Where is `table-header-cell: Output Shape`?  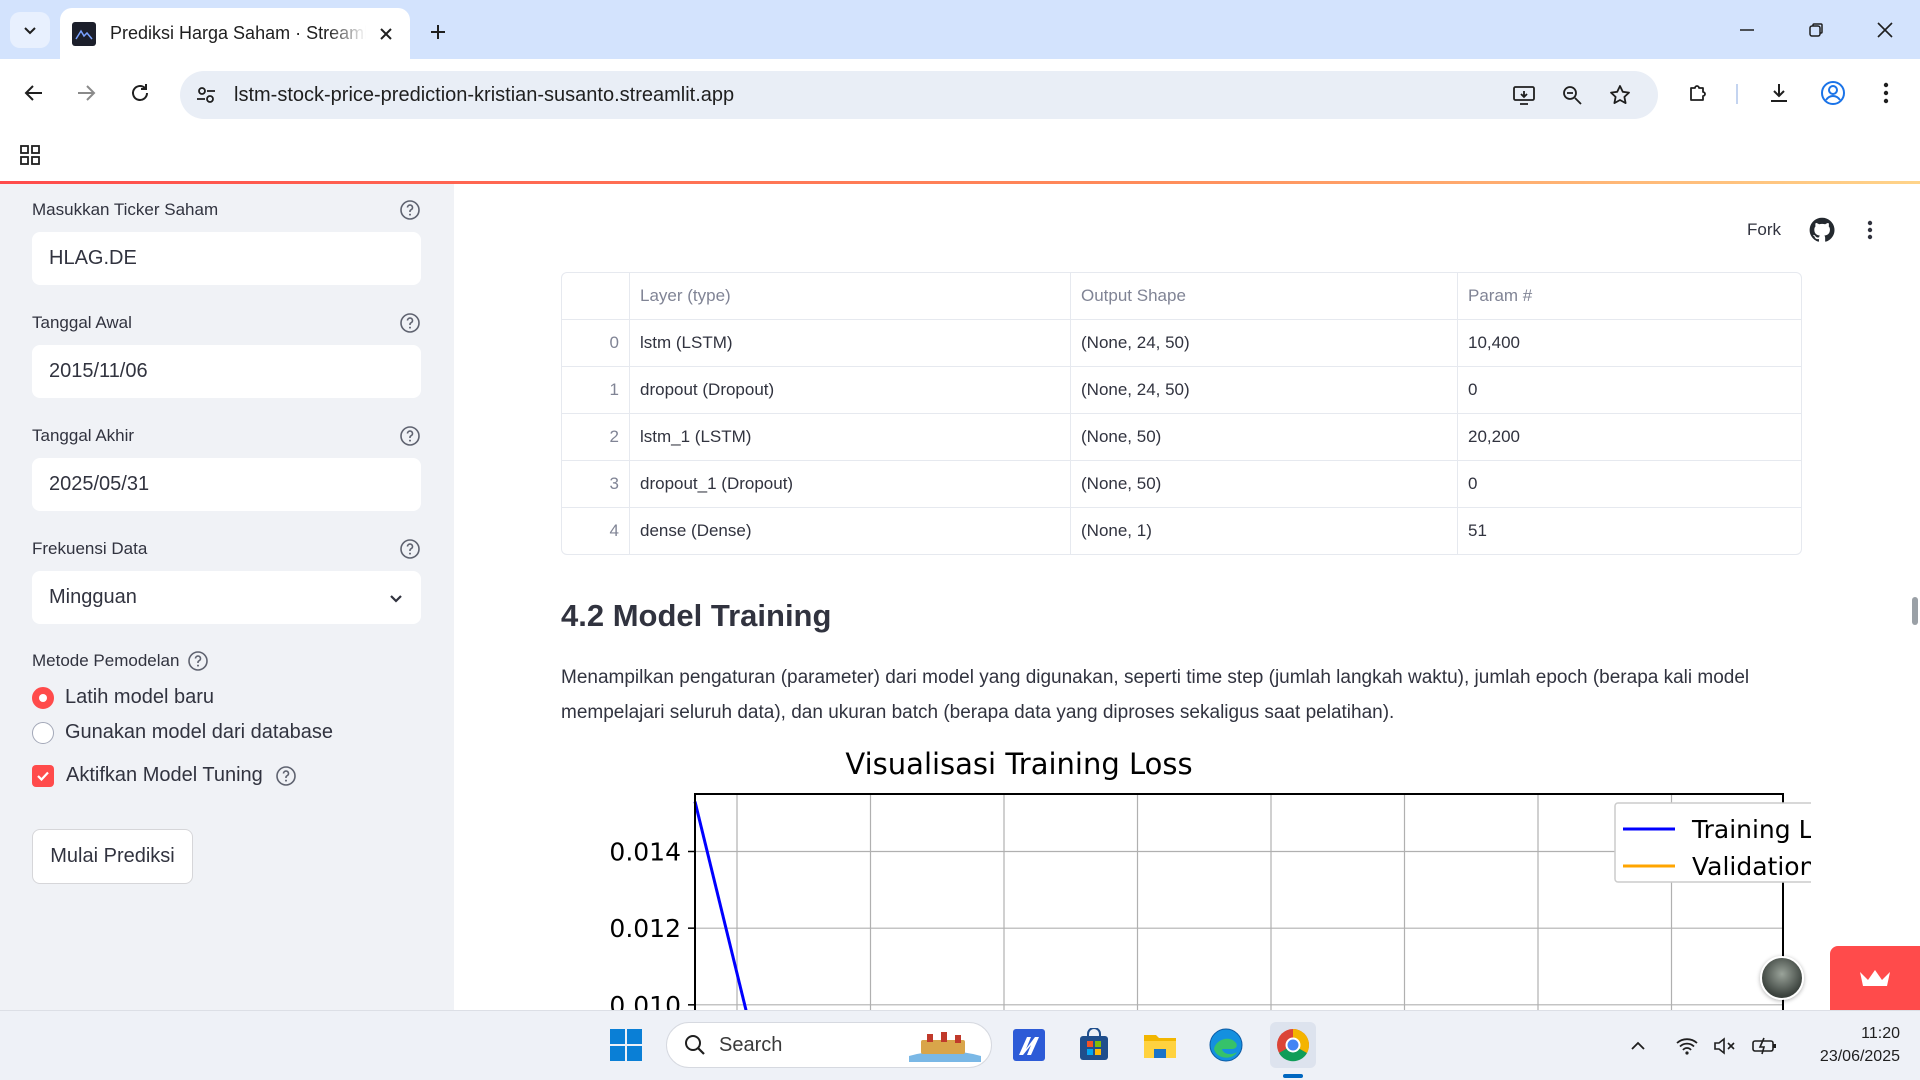 table-header-cell: Output Shape is located at coordinates (1264, 296).